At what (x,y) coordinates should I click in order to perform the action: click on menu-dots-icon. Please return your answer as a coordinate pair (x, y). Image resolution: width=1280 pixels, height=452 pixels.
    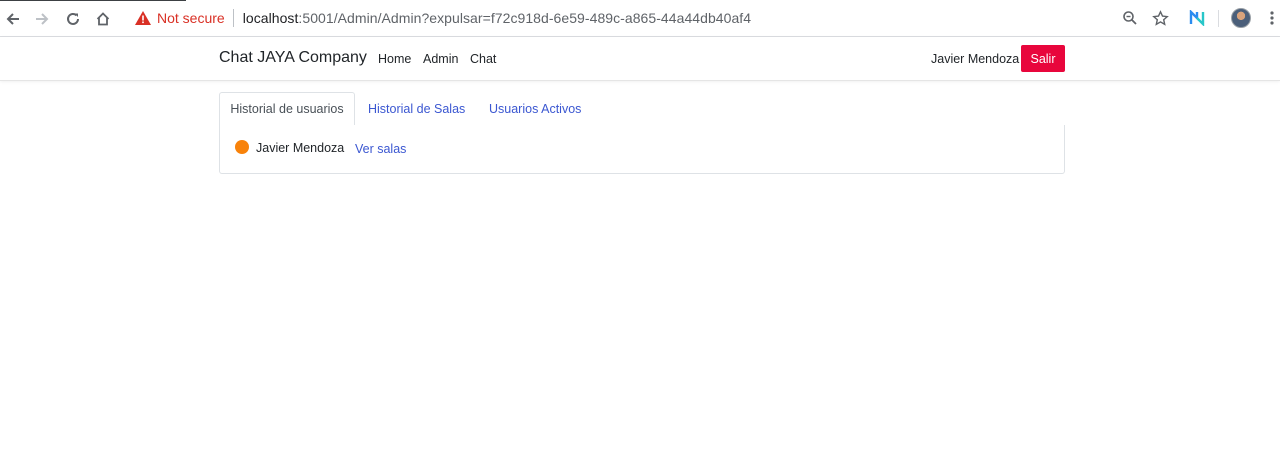
    Looking at the image, I should click on (1271, 18).